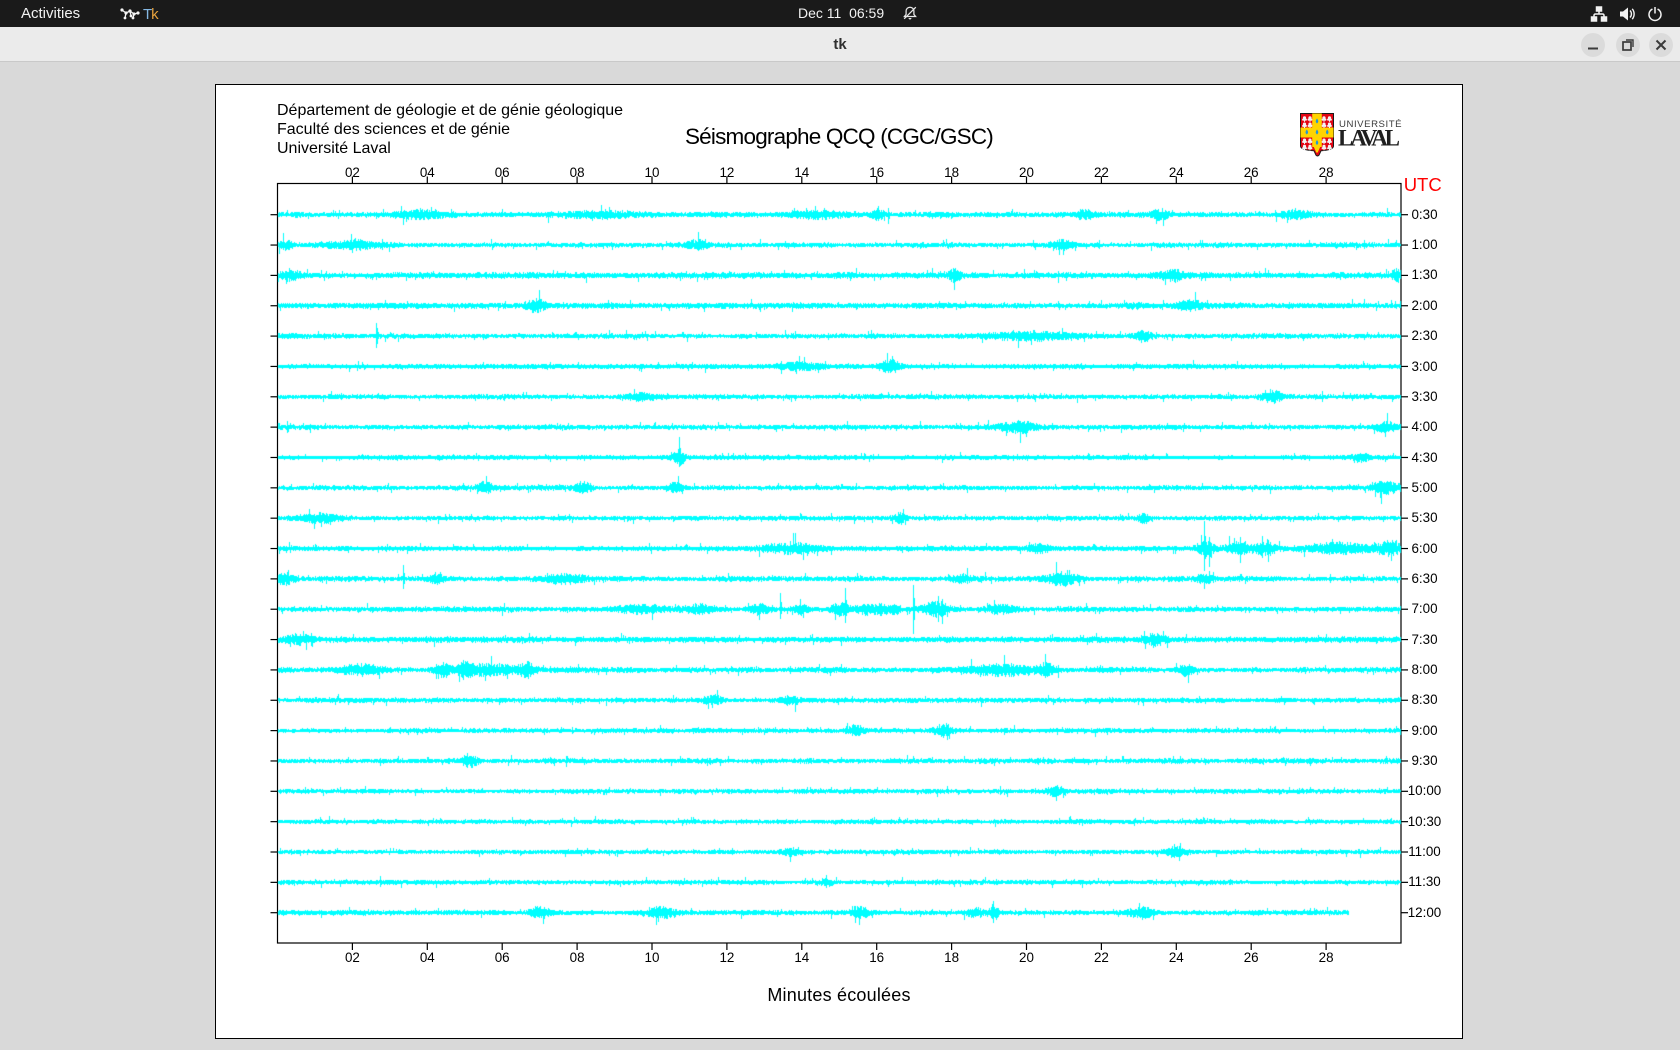  What do you see at coordinates (1369, 138) in the screenshot?
I see `svg-text: LAVAL` at bounding box center [1369, 138].